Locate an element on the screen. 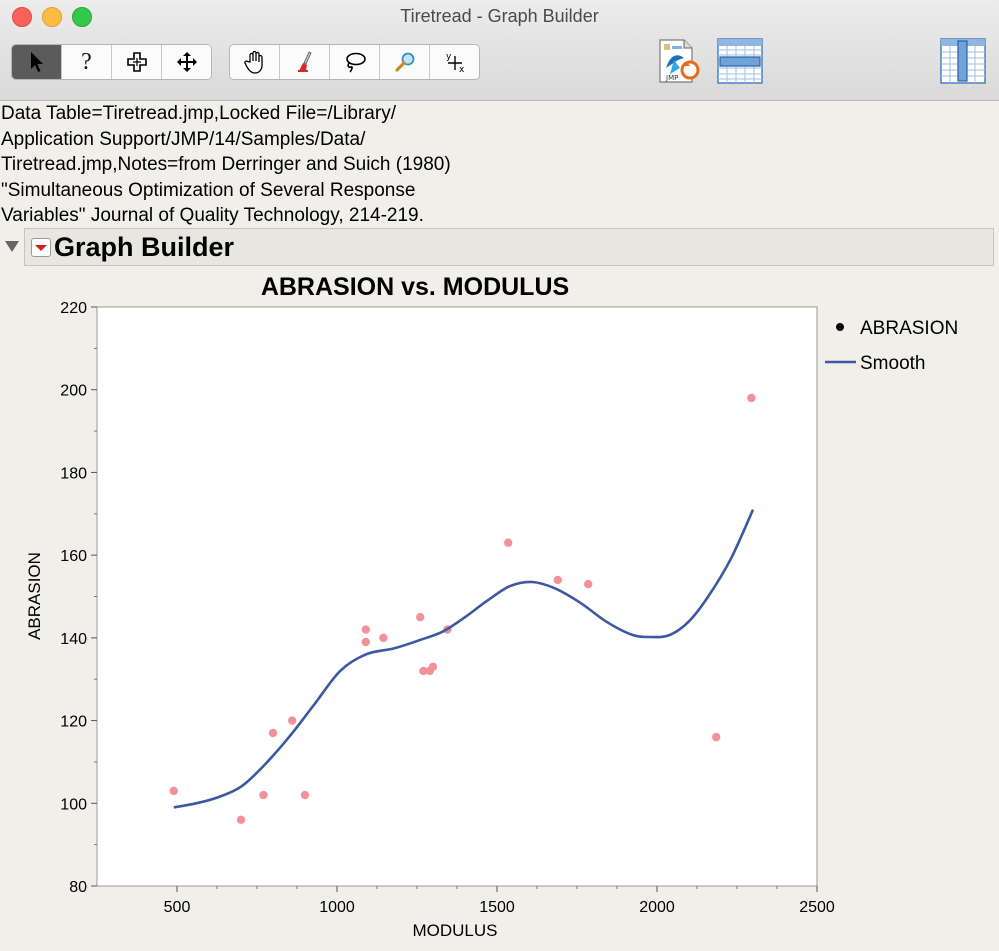 This screenshot has height=951, width=999. brush-tool-button is located at coordinates (305, 62).